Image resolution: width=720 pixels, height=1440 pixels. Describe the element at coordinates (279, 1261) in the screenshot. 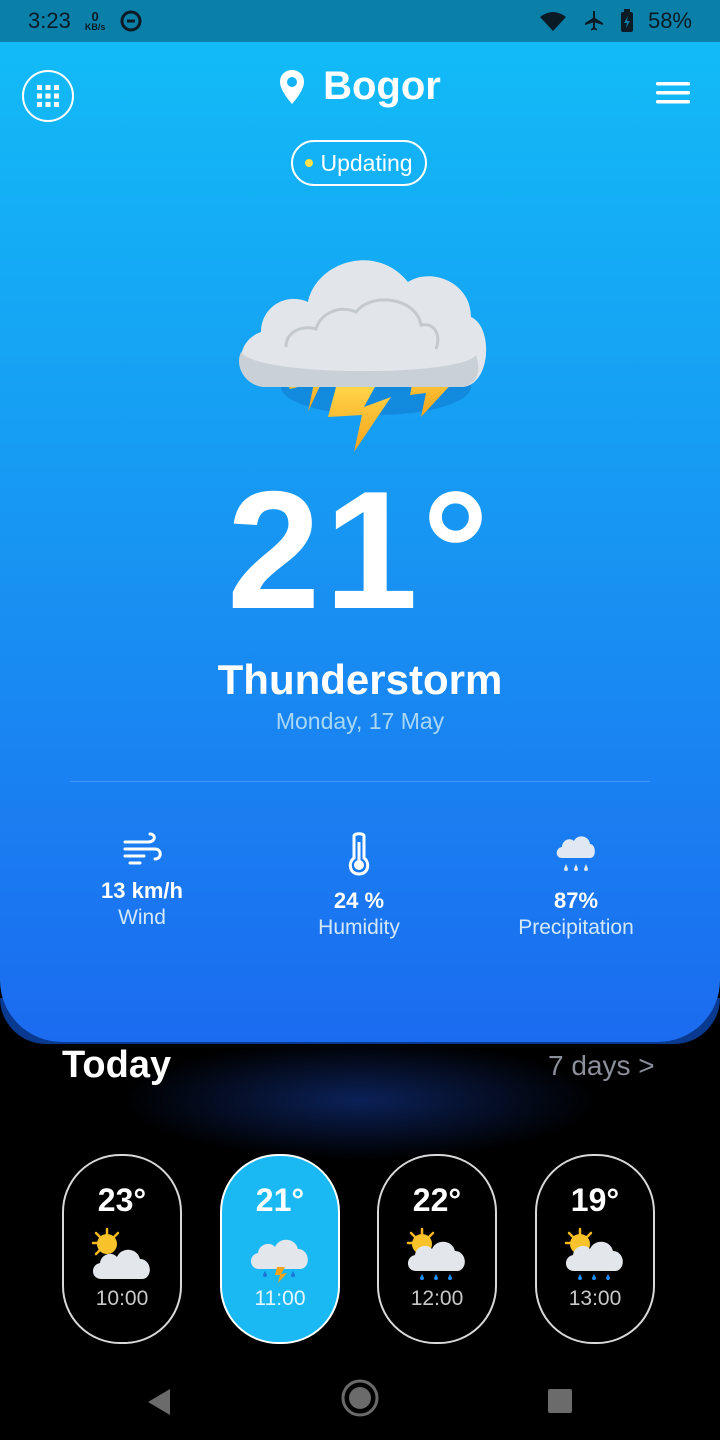

I see `thunder-rain-icon` at that location.